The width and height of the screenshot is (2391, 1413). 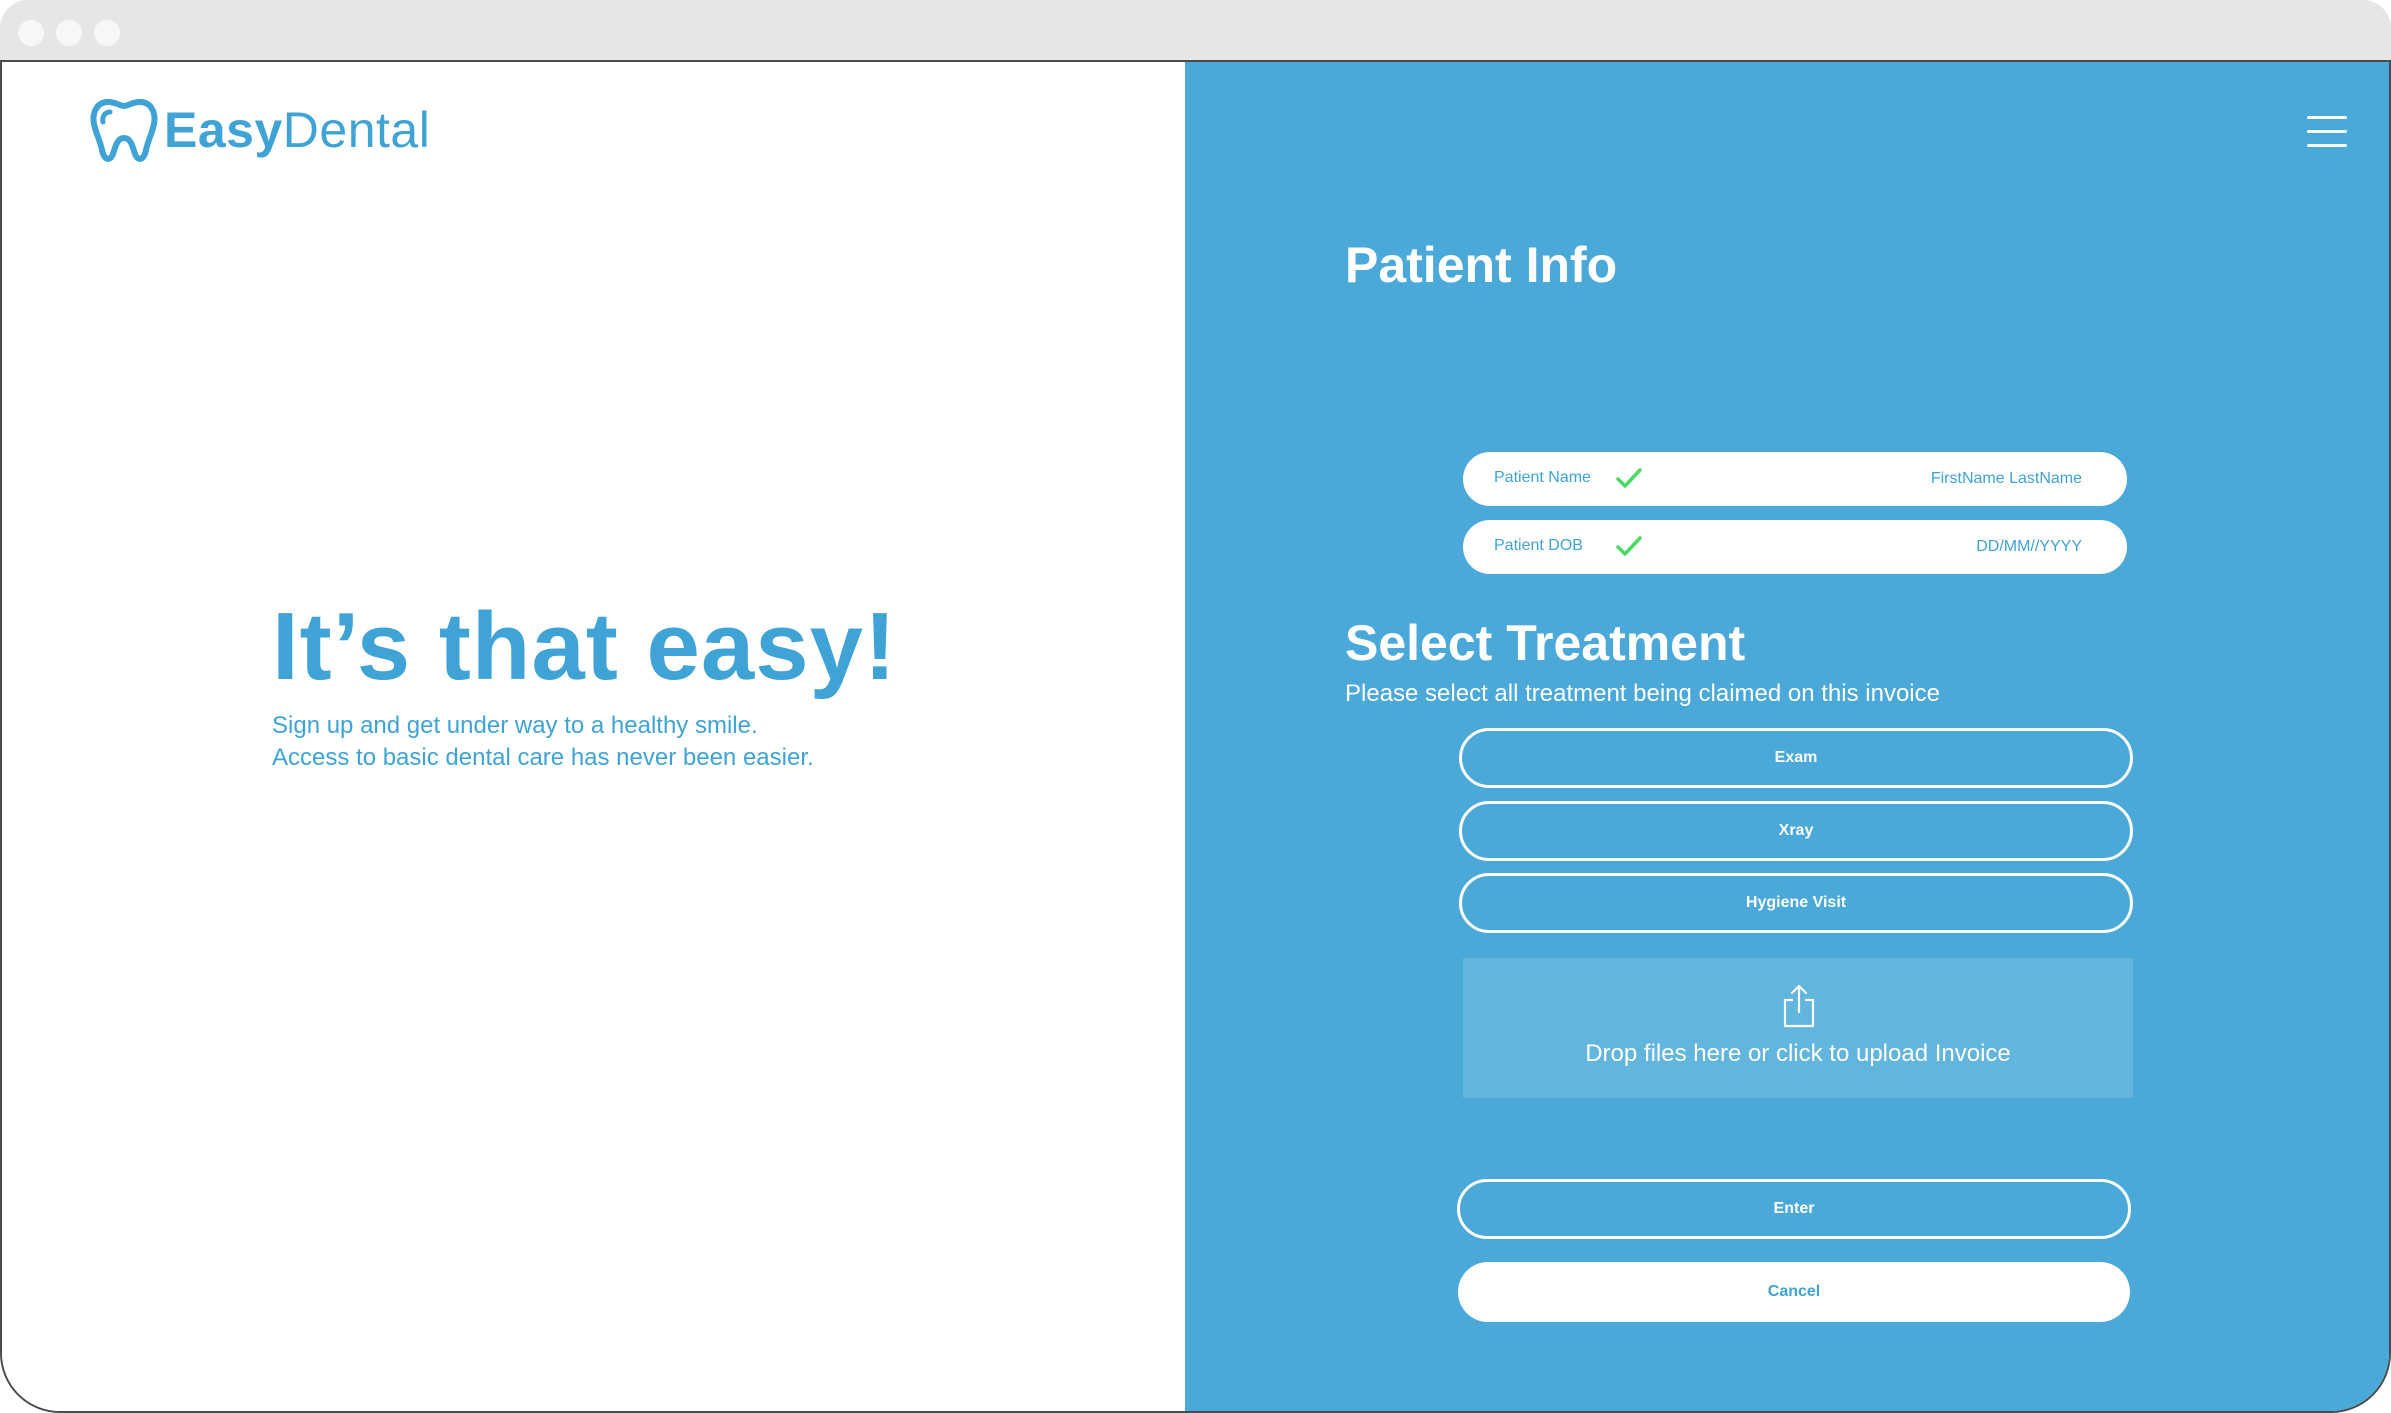 I want to click on brand-logo: Easy Dental, so click(x=259, y=130).